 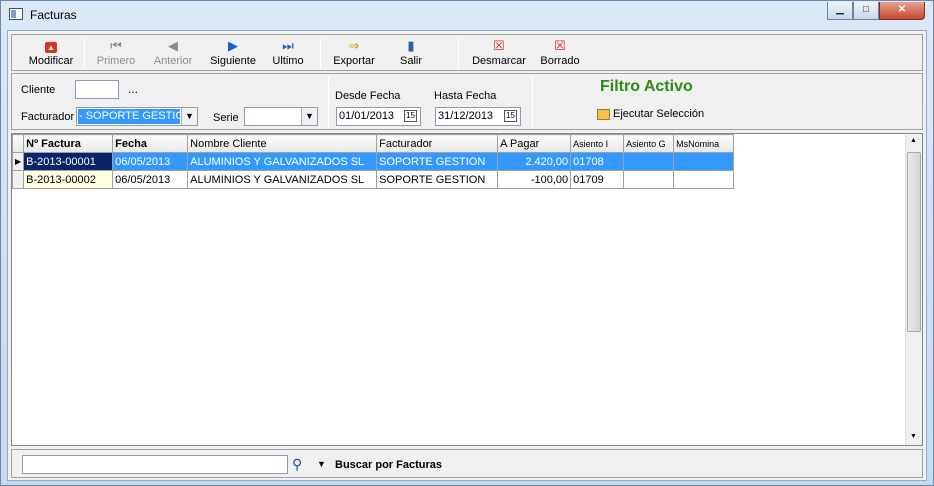 What do you see at coordinates (18, 161) in the screenshot?
I see `current-row-indicator-icon: ▶` at bounding box center [18, 161].